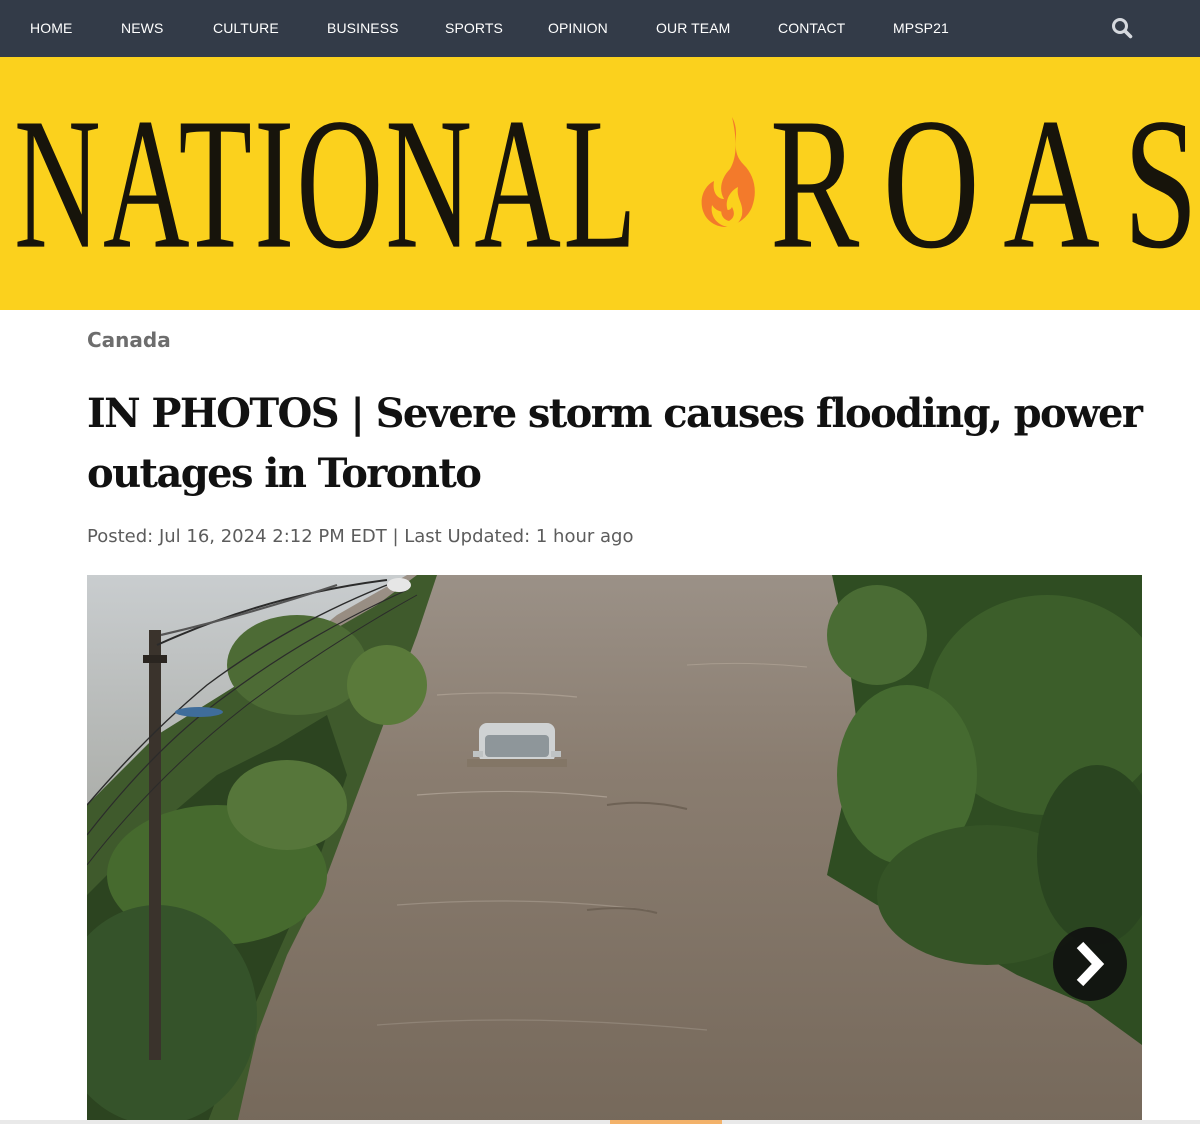 This screenshot has height=1124, width=1200. What do you see at coordinates (142, 28) in the screenshot?
I see `nav-item-news: NEWS` at bounding box center [142, 28].